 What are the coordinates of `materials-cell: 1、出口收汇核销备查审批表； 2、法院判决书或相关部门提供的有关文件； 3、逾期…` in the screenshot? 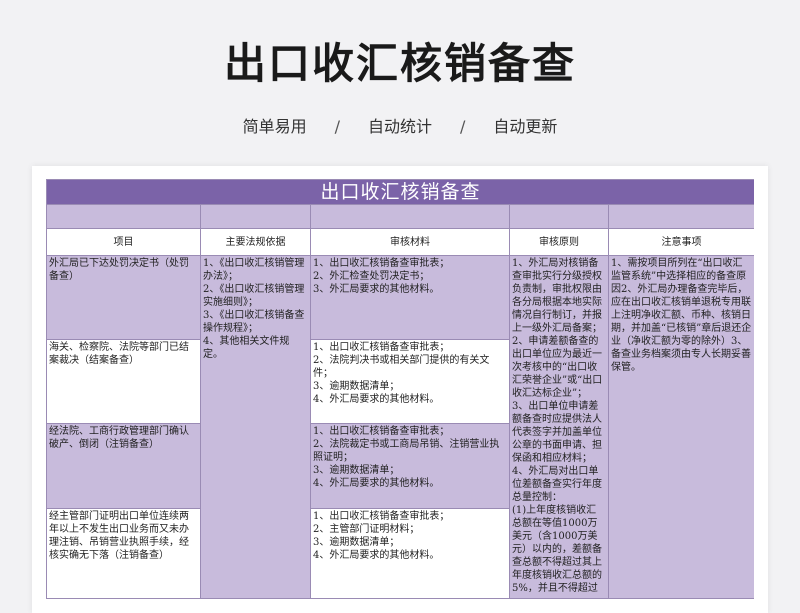 It's located at (410, 381).